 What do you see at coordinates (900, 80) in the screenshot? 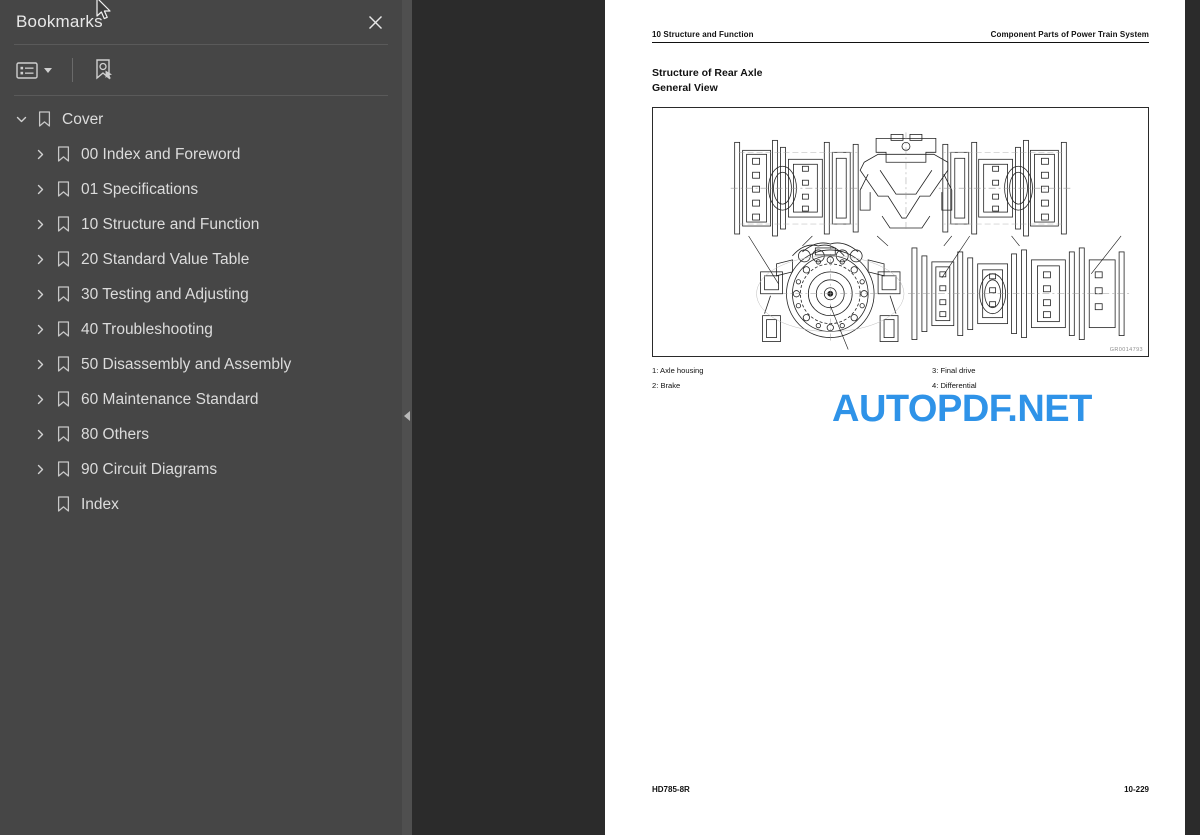
I see `page-title: Structure of Rear Axle General View` at bounding box center [900, 80].